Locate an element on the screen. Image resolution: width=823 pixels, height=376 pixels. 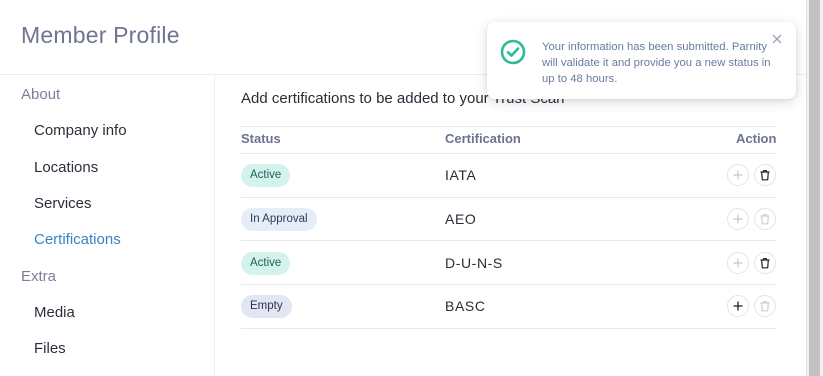
certification-name: IATA is located at coordinates (461, 175).